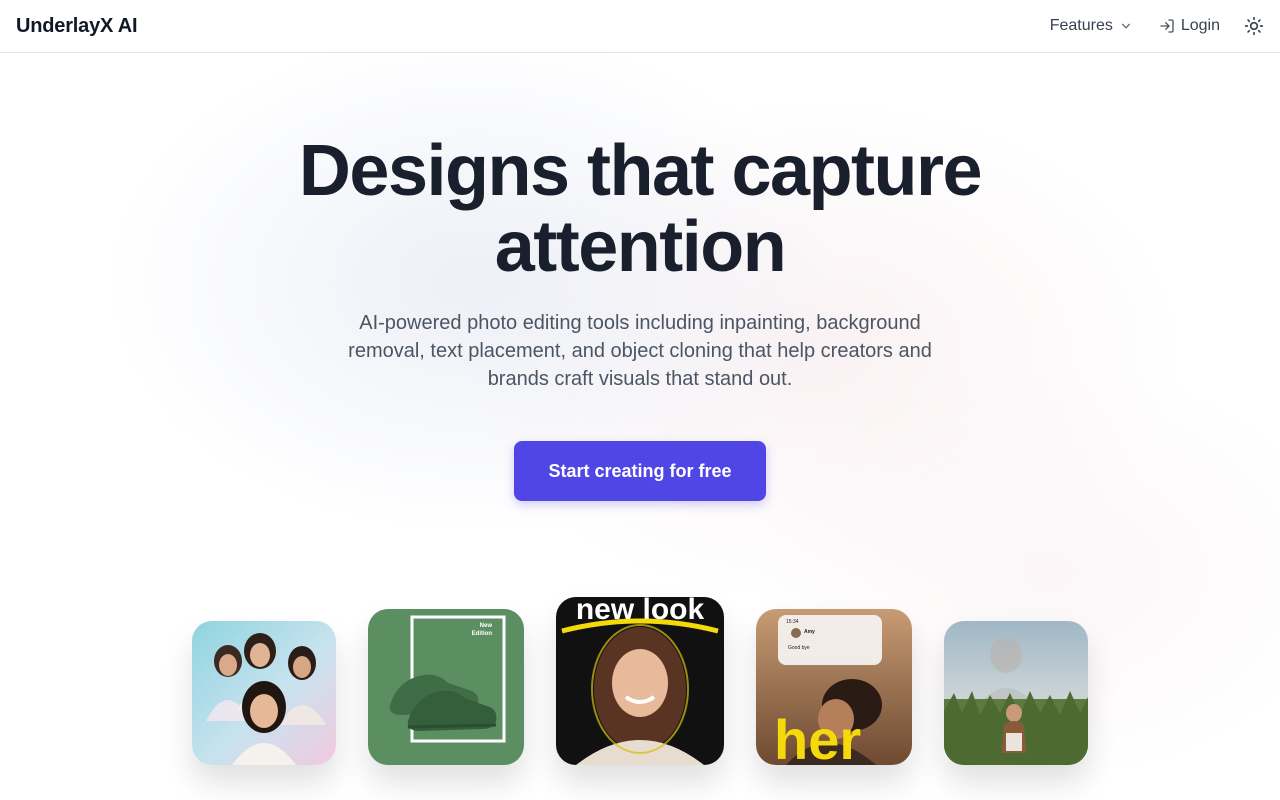 The image size is (1280, 800). I want to click on main-nav: Features Login, so click(1157, 26).